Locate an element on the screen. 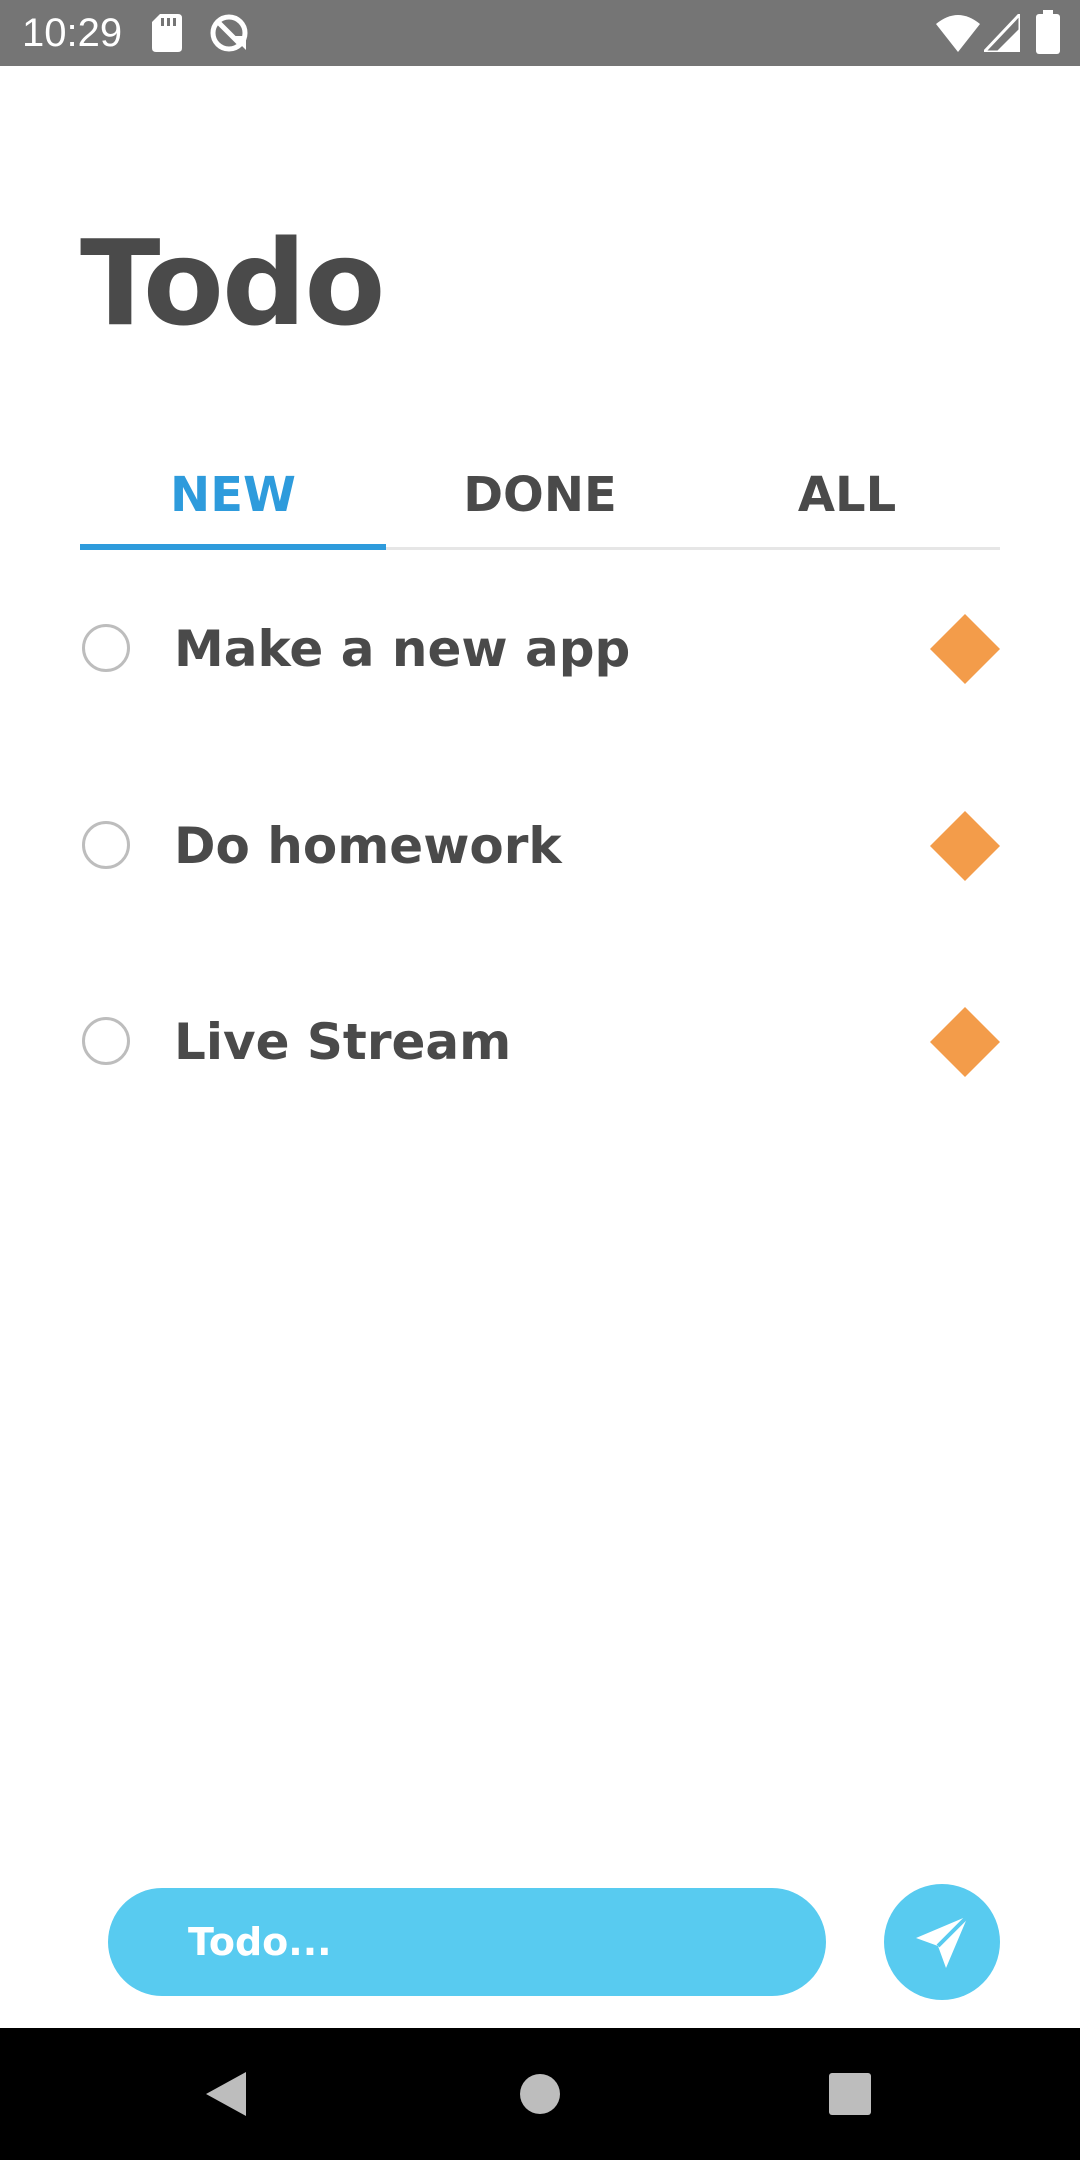 This screenshot has height=2160, width=1080. home-button is located at coordinates (540, 2094).